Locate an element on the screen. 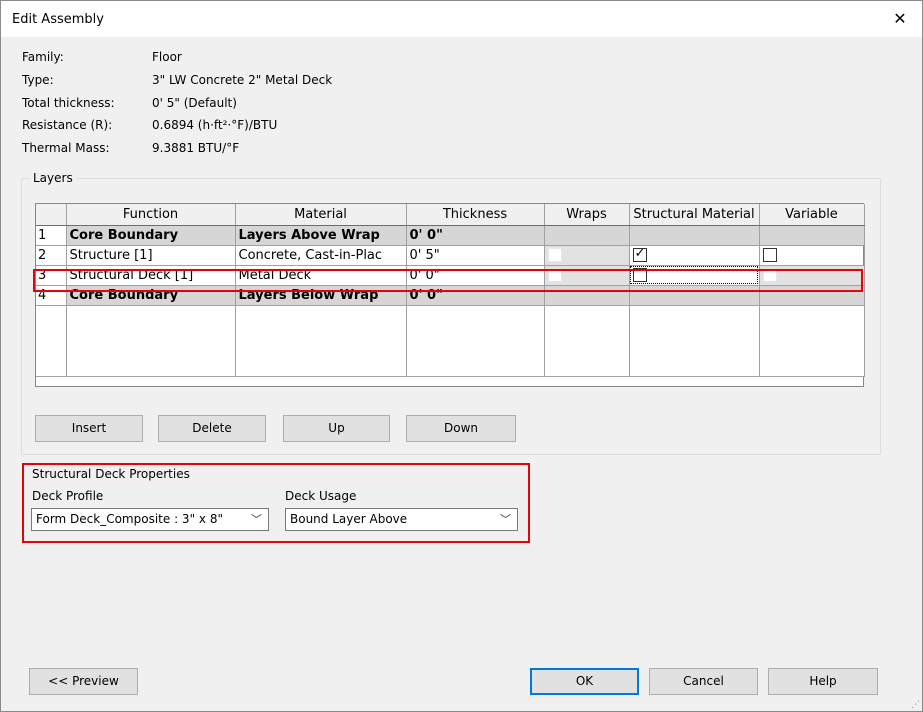 The image size is (923, 712). resistance-label: Resistance (R): is located at coordinates (67, 125).